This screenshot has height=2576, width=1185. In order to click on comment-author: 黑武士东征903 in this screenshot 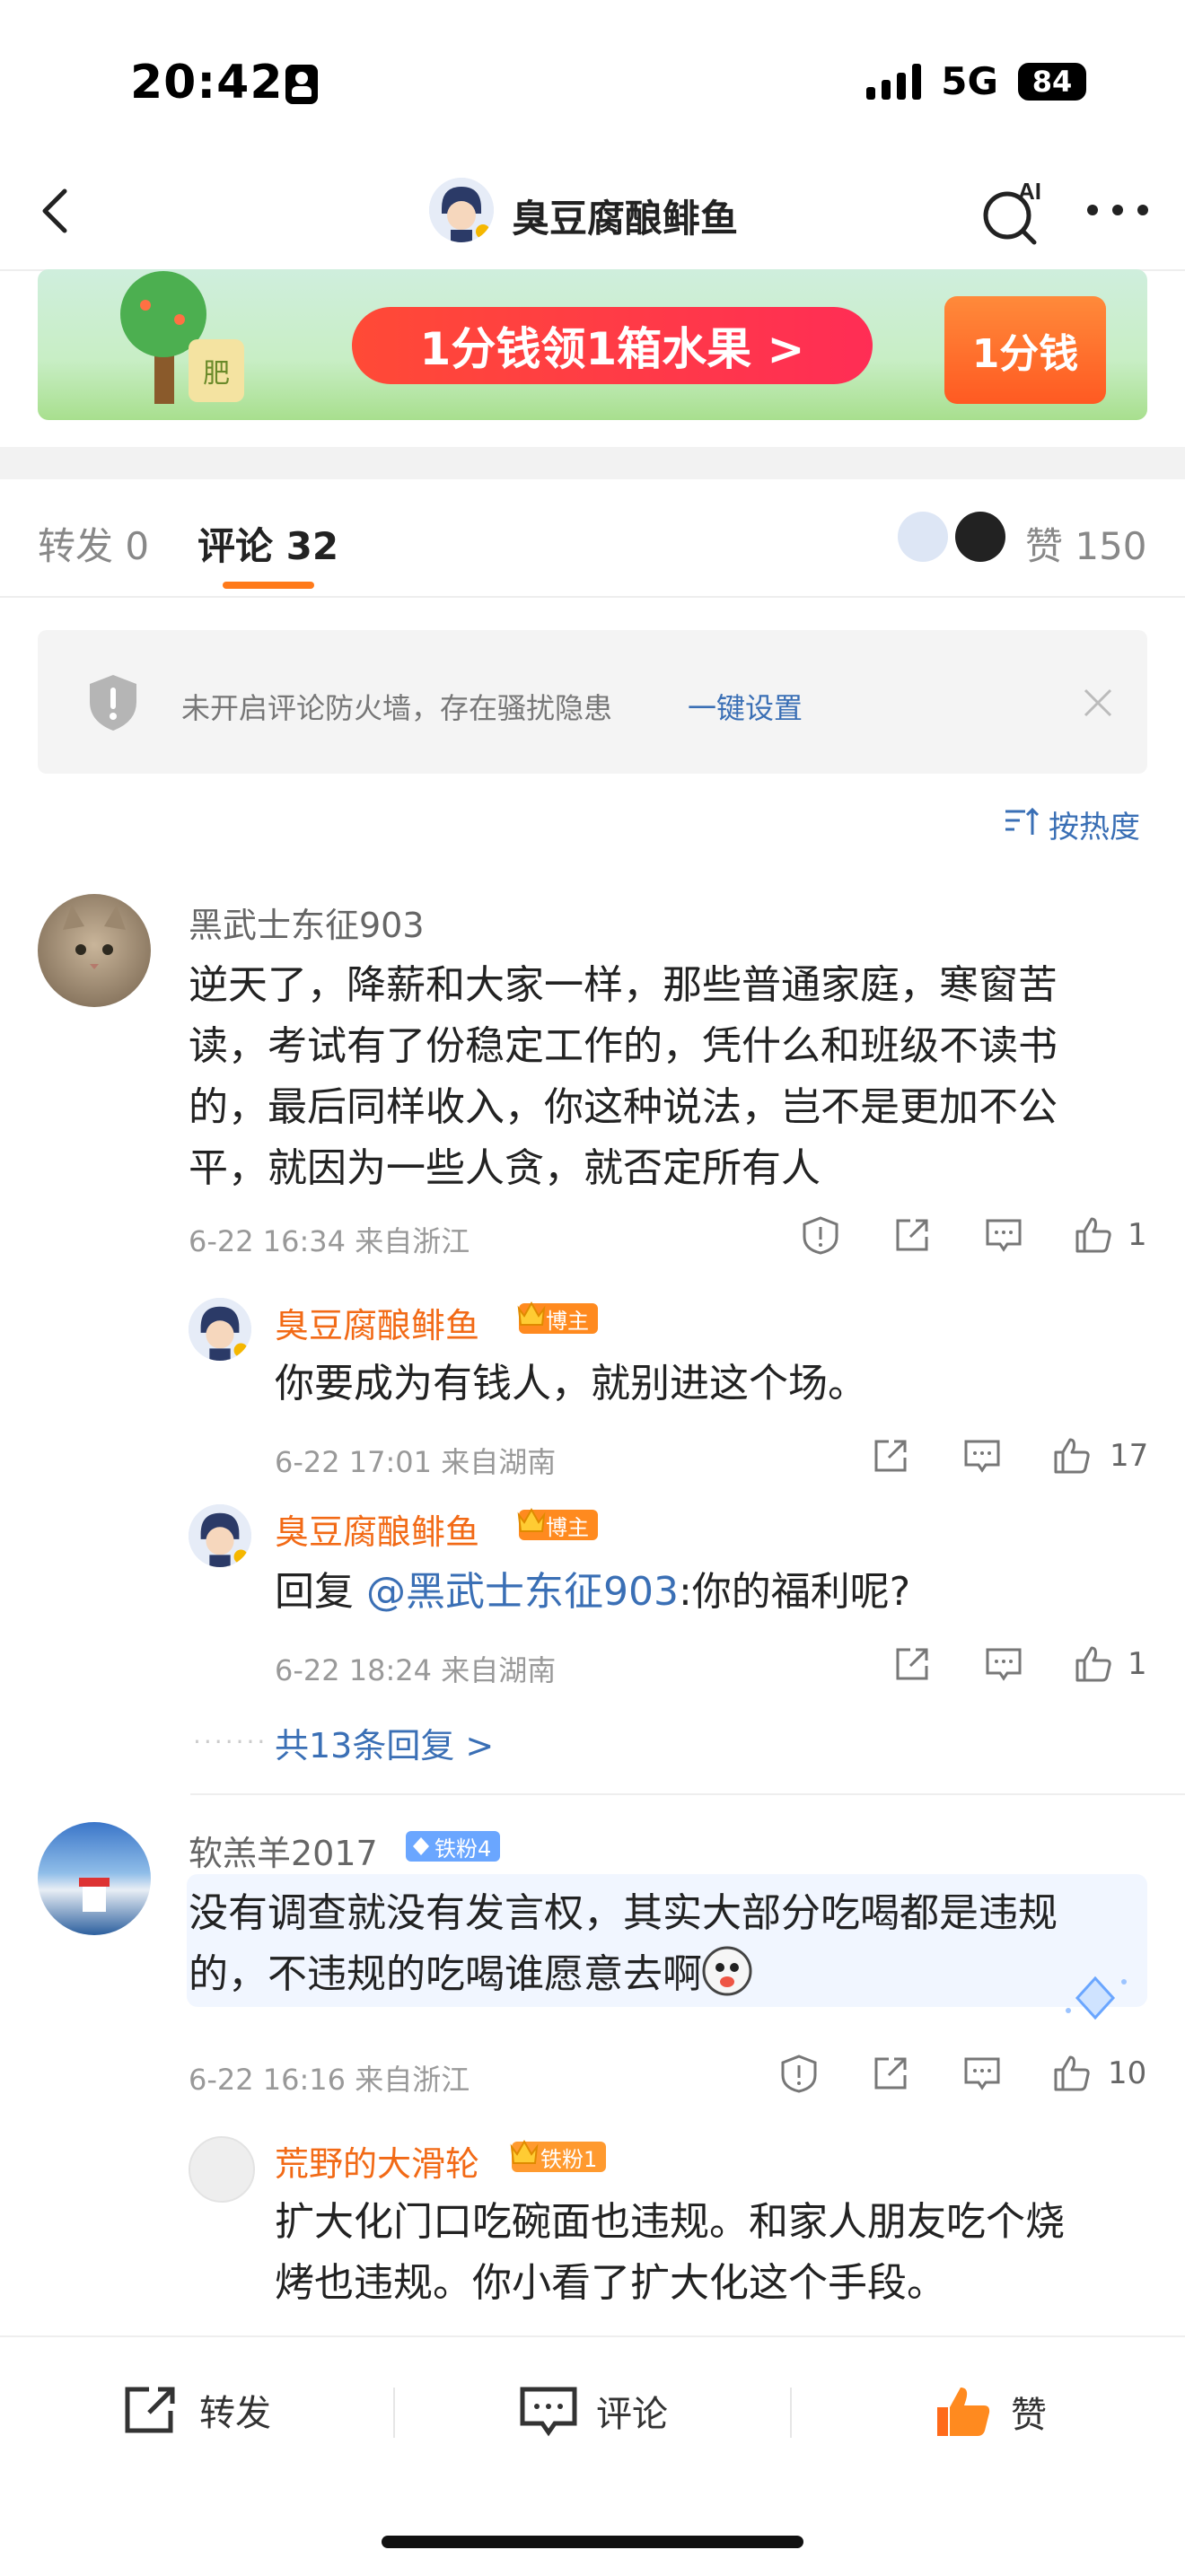, I will do `click(307, 922)`.